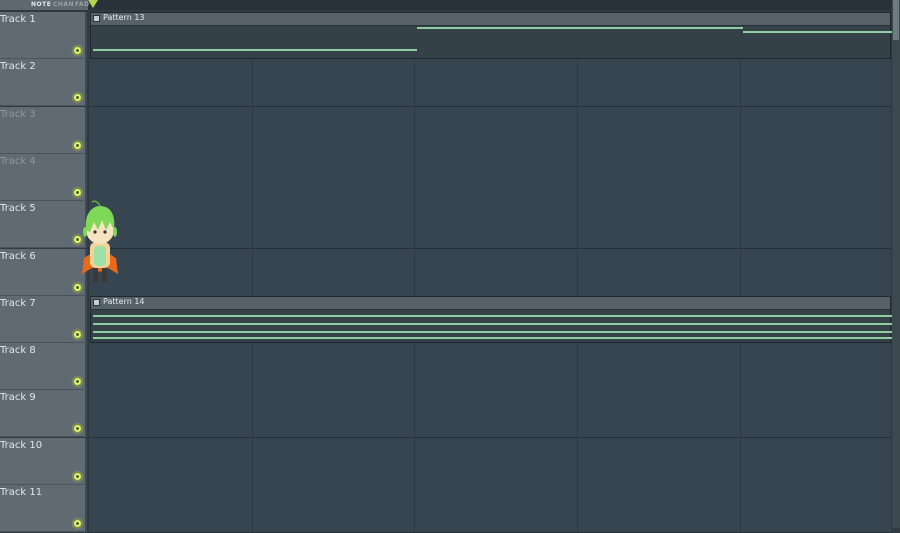 This screenshot has width=900, height=533. Describe the element at coordinates (43, 130) in the screenshot. I see `track-header: Track 3` at that location.